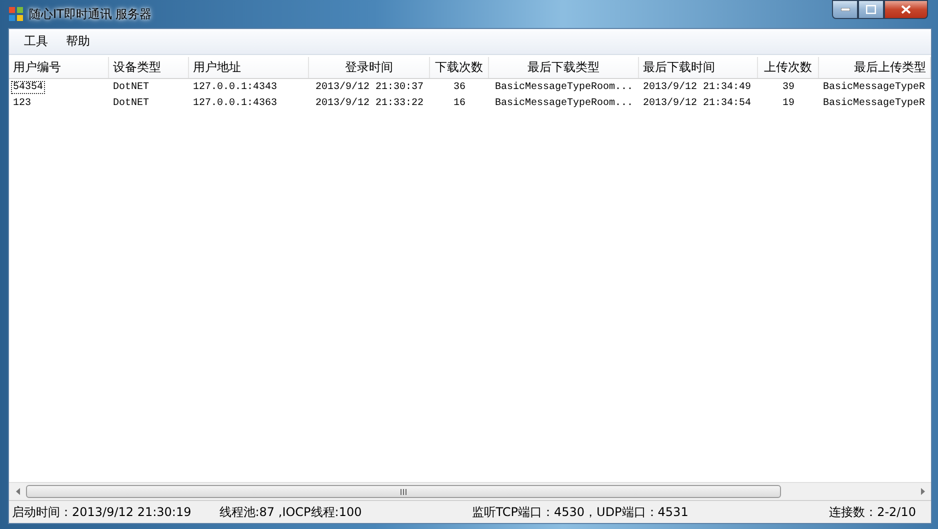 This screenshot has width=938, height=529. What do you see at coordinates (922, 491) in the screenshot?
I see `caret-right-icon` at bounding box center [922, 491].